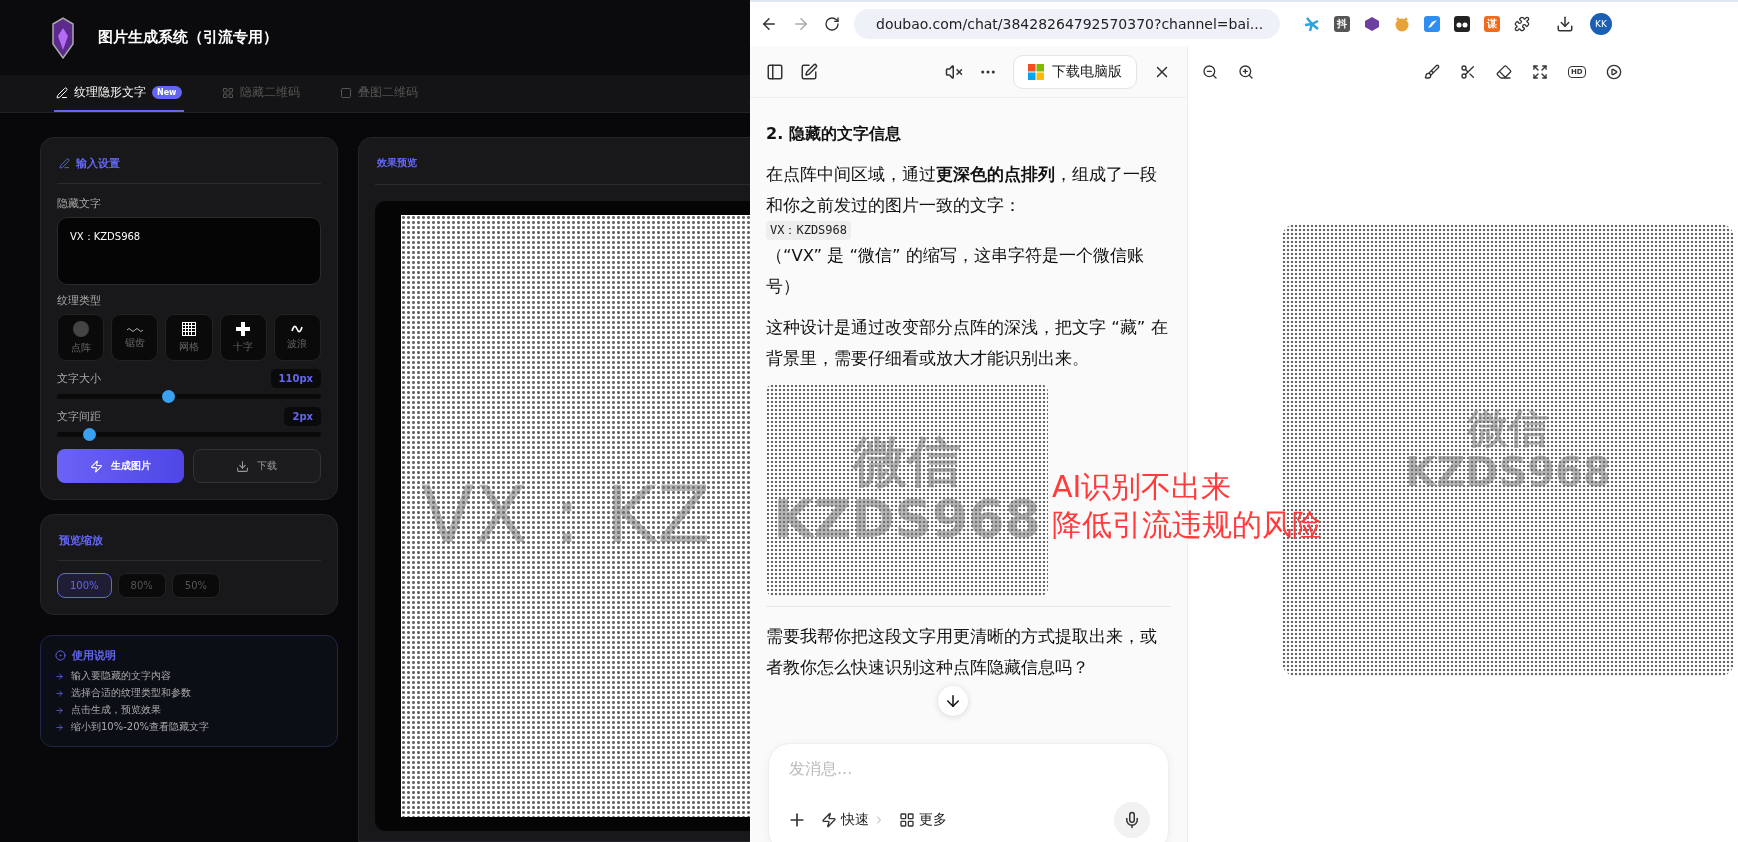 Image resolution: width=1738 pixels, height=842 pixels. What do you see at coordinates (131, 693) in the screenshot?
I see `help-item: 选择合适的纹理类型和参数` at bounding box center [131, 693].